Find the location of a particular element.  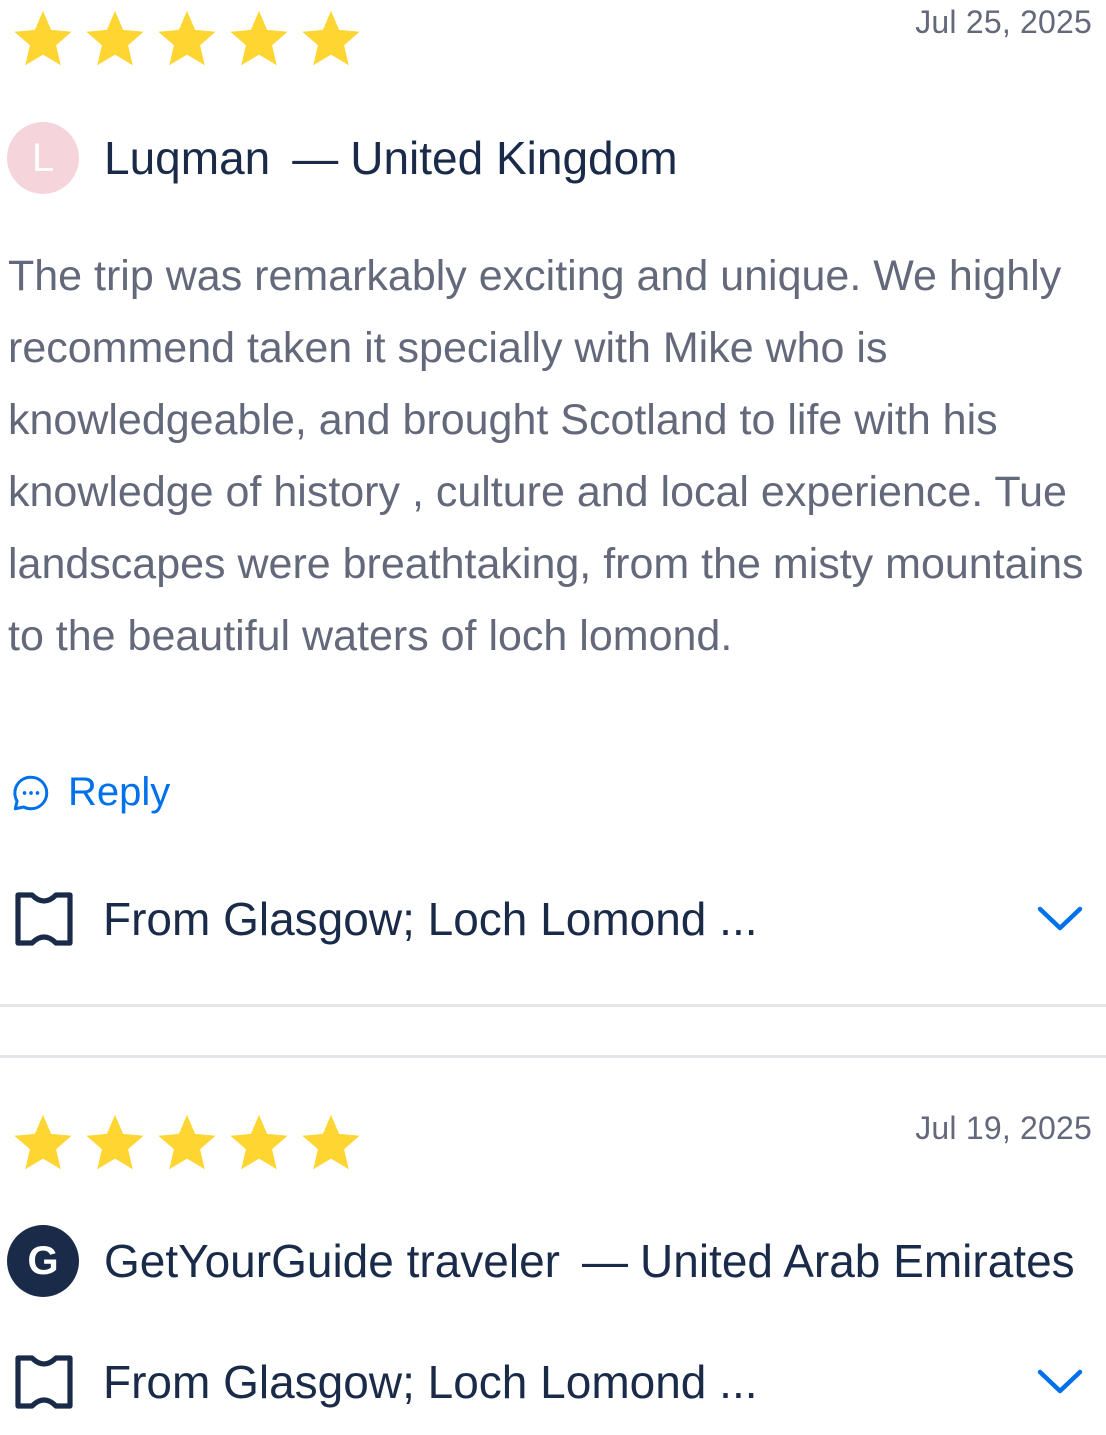

author-country: United Arab Emirates is located at coordinates (857, 1261).